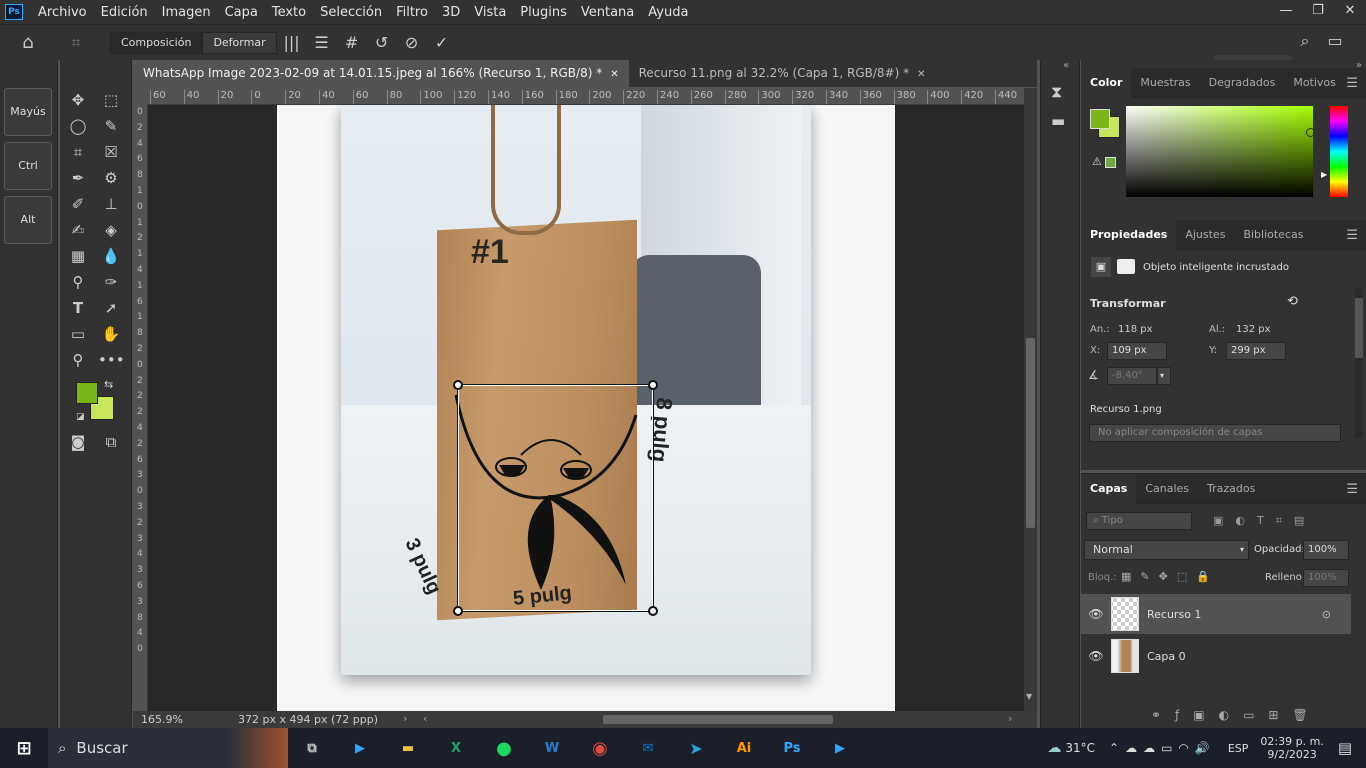  I want to click on illustrator-icon: Ai, so click(744, 748).